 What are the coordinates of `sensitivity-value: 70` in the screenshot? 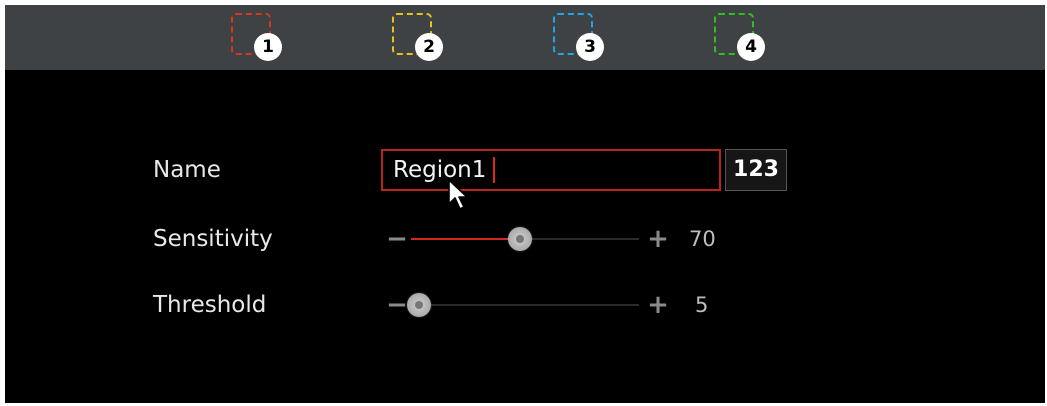 It's located at (702, 239).